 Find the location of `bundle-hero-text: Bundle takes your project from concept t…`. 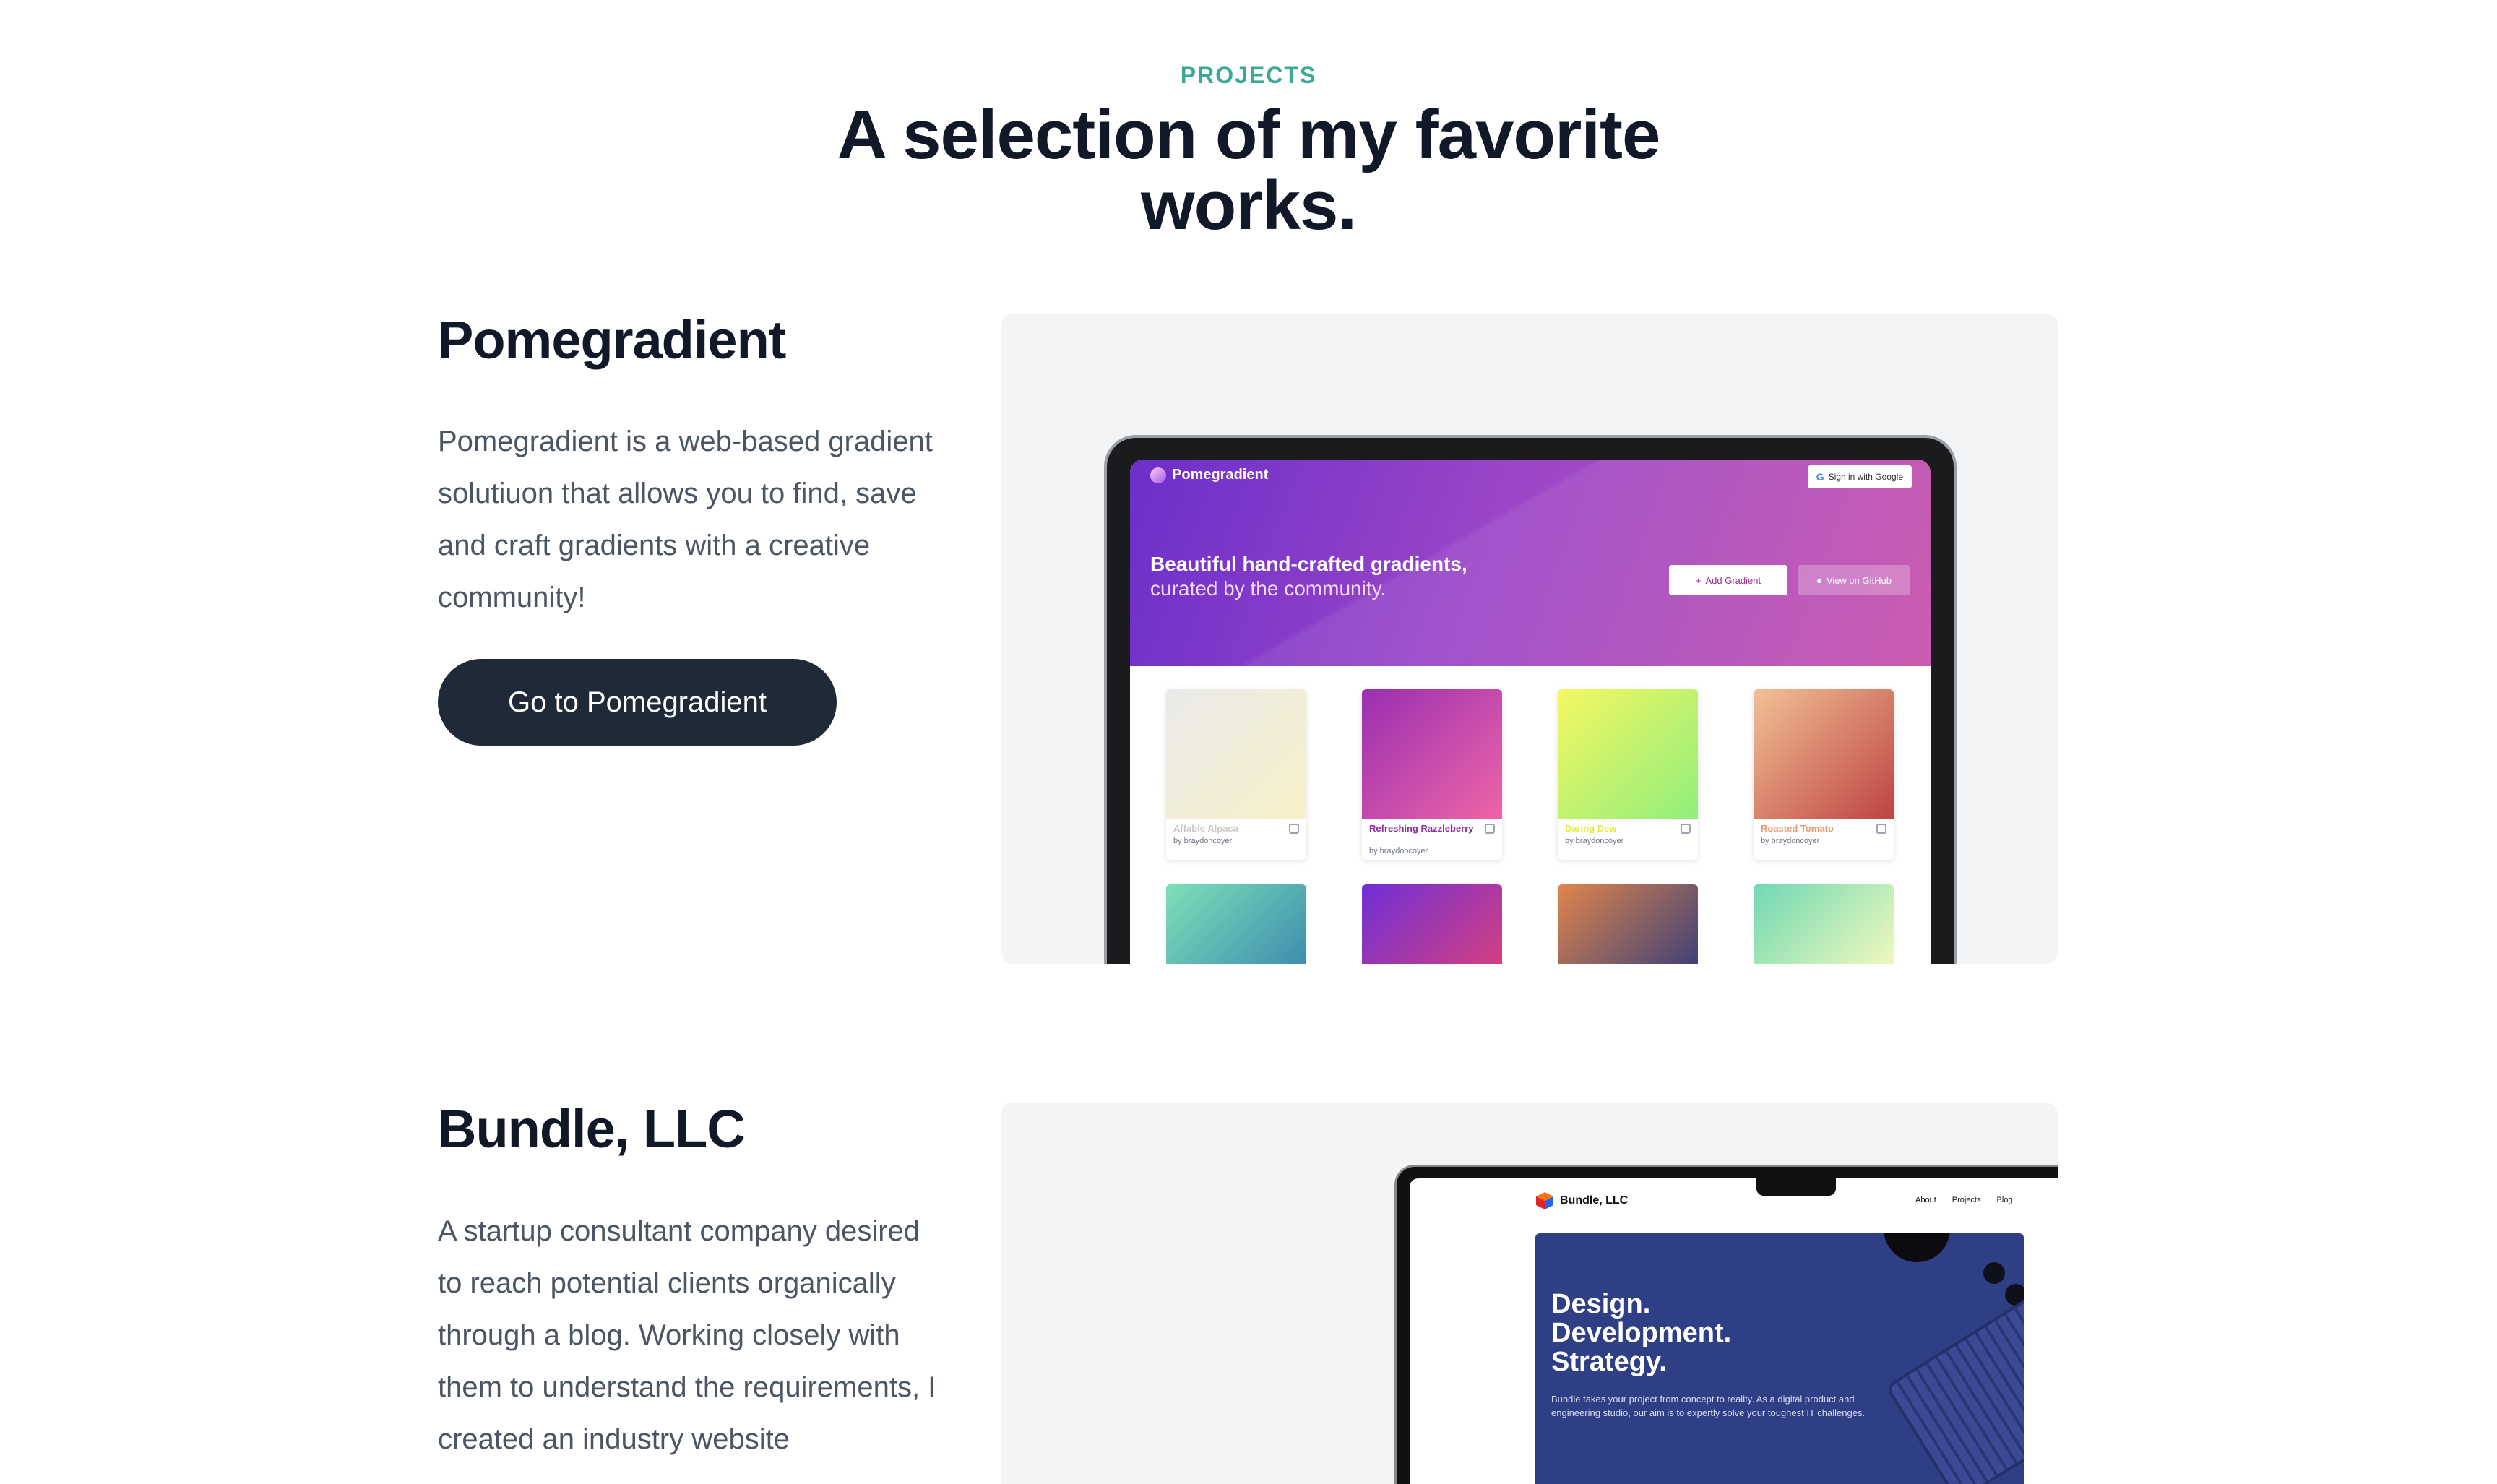

bundle-hero-text: Bundle takes your project from concept t… is located at coordinates (1708, 1406).